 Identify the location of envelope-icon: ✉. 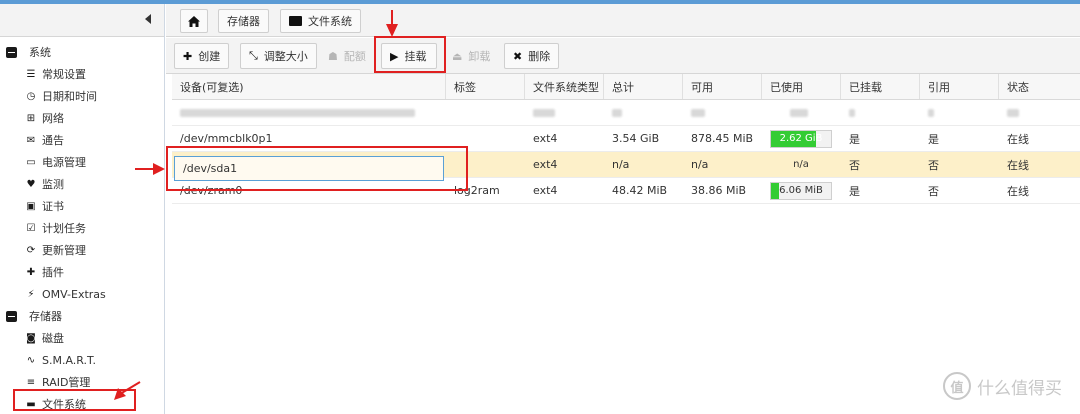
(31, 140).